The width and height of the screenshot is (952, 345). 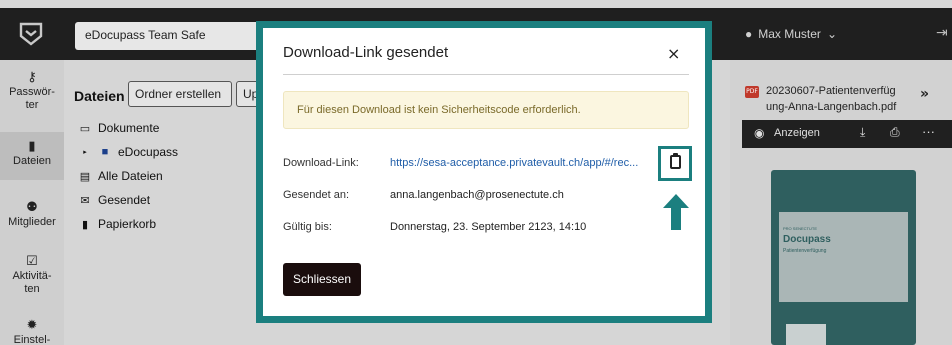 What do you see at coordinates (807, 239) in the screenshot?
I see `document-title: Docupass` at bounding box center [807, 239].